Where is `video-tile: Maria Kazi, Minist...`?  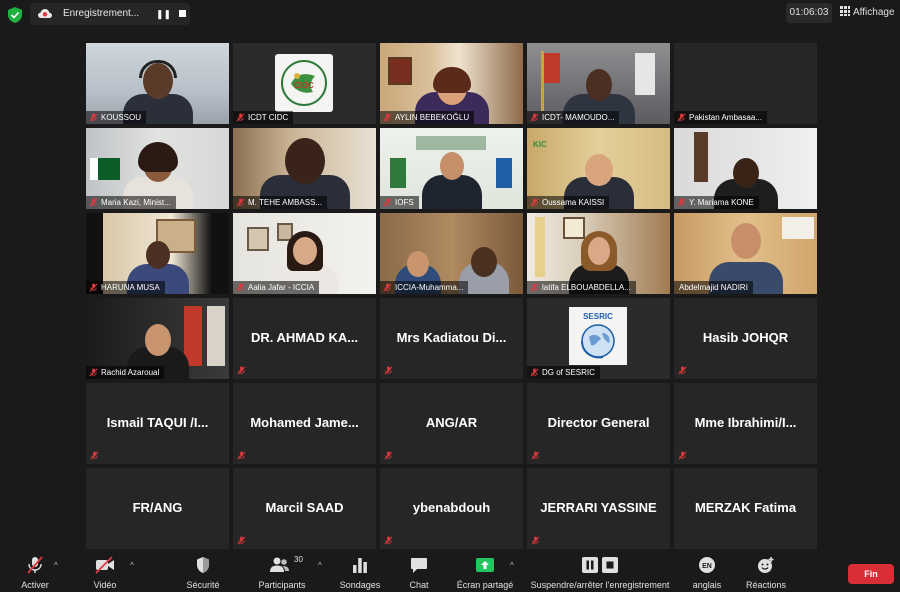 video-tile: Maria Kazi, Minist... is located at coordinates (157, 168).